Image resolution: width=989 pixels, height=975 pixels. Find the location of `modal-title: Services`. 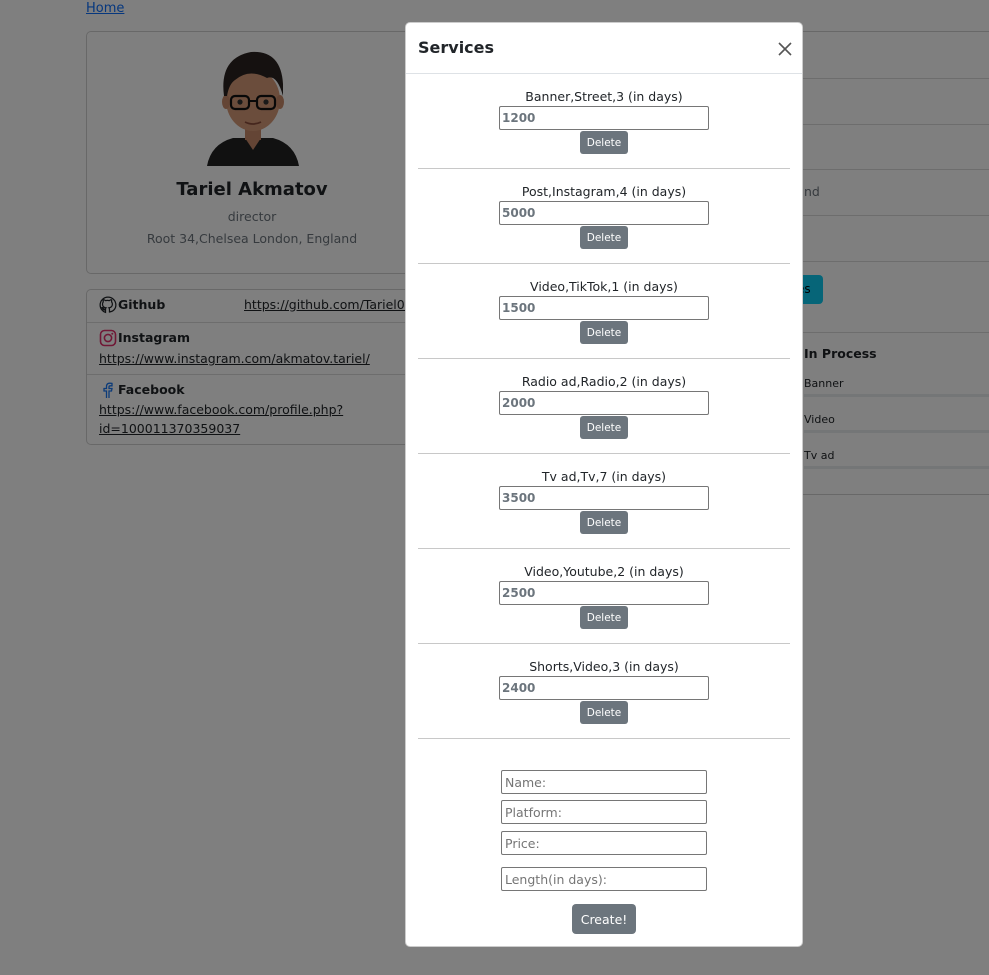

modal-title: Services is located at coordinates (456, 47).